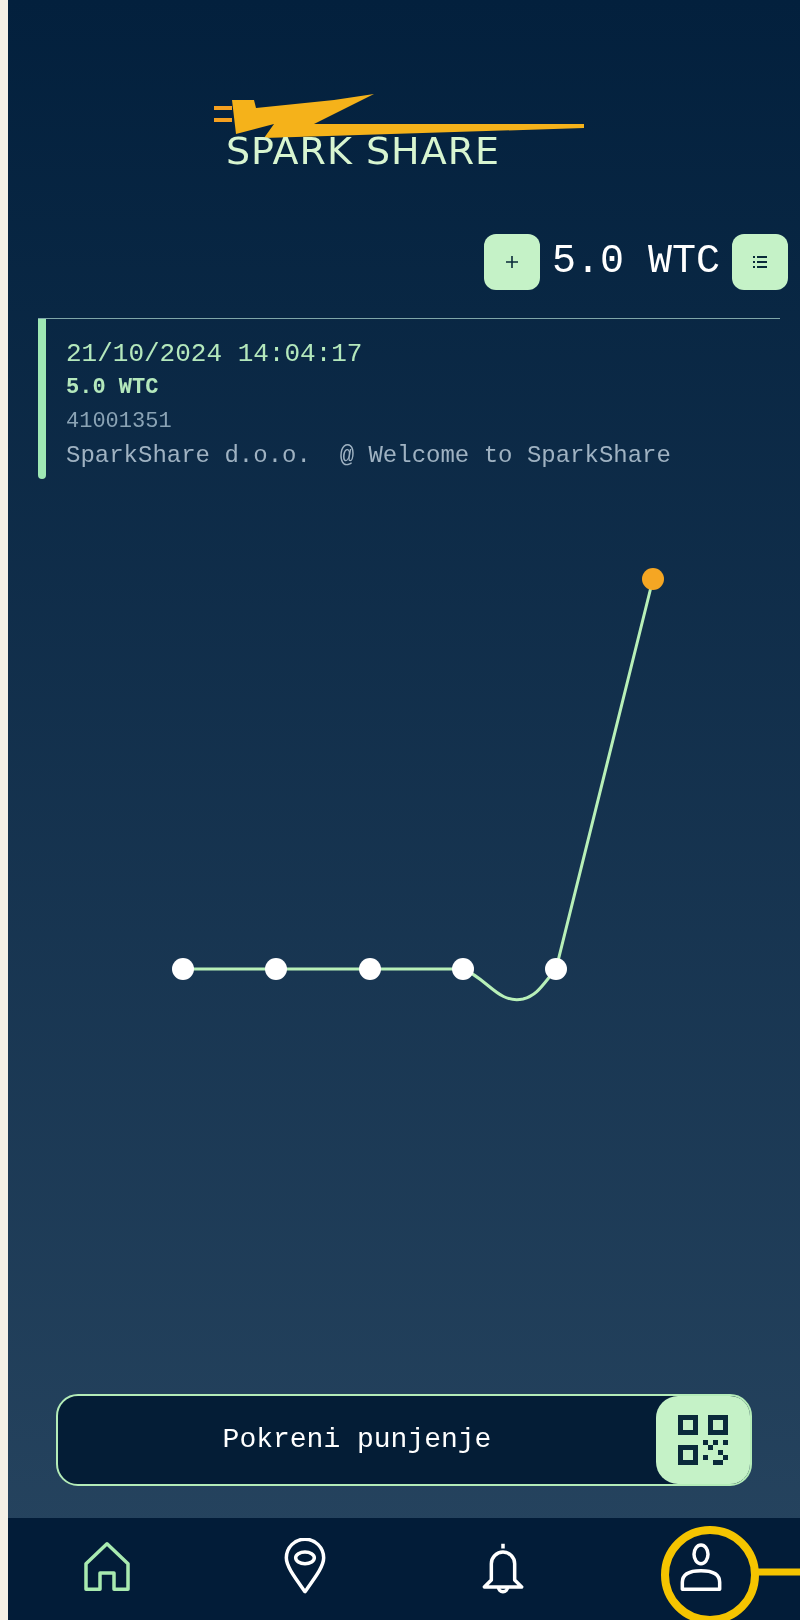  I want to click on plus-icon, so click(511, 262).